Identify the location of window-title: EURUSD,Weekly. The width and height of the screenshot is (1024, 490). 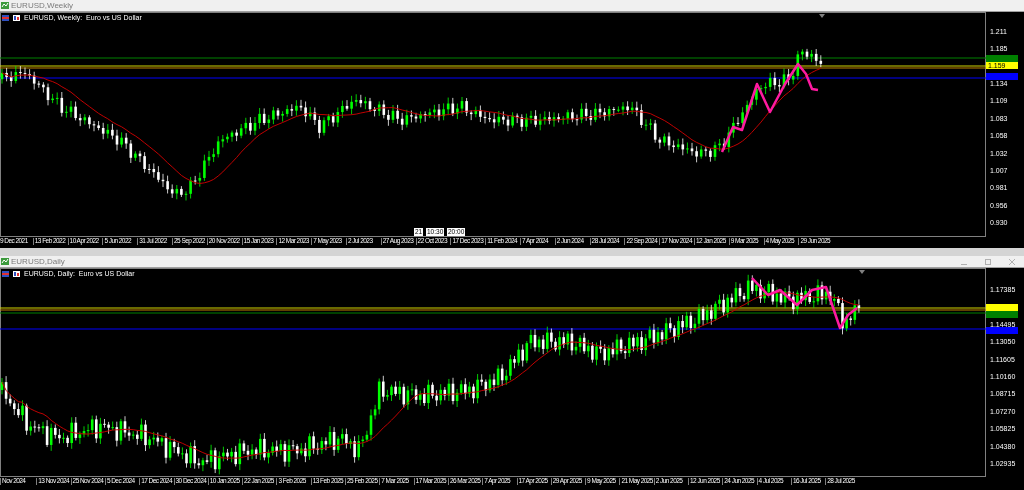
(42, 5).